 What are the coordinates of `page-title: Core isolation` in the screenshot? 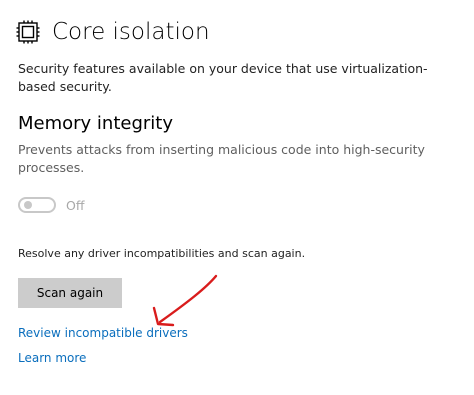 It's located at (131, 32).